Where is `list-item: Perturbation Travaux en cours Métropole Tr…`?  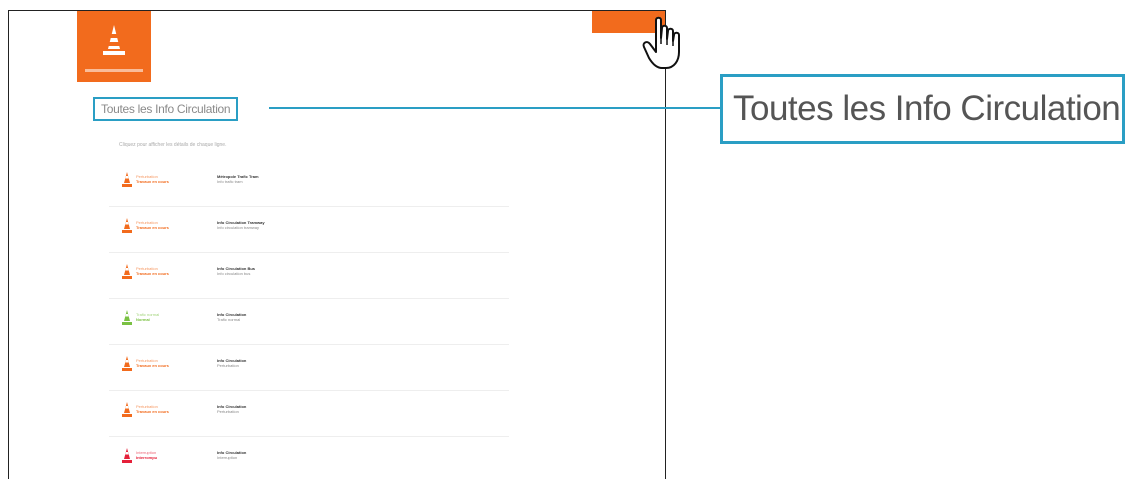
list-item: Perturbation Travaux en cours Métropole Tr… is located at coordinates (309, 184).